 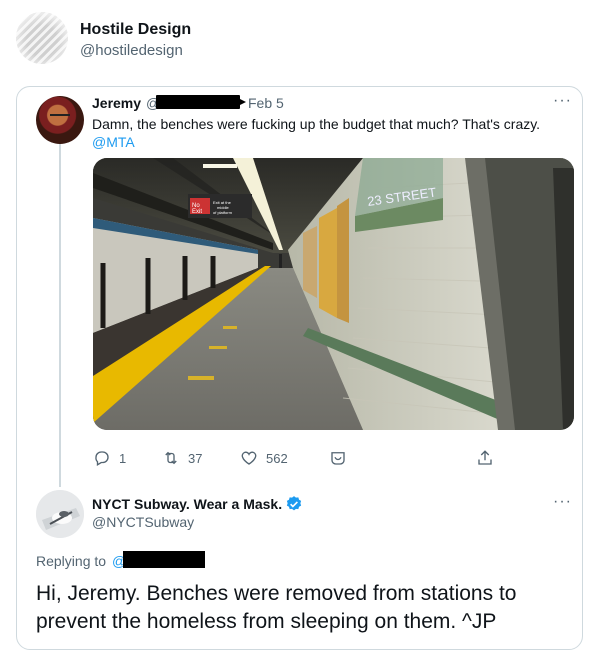 I want to click on mention-link: @MTA, so click(x=113, y=142).